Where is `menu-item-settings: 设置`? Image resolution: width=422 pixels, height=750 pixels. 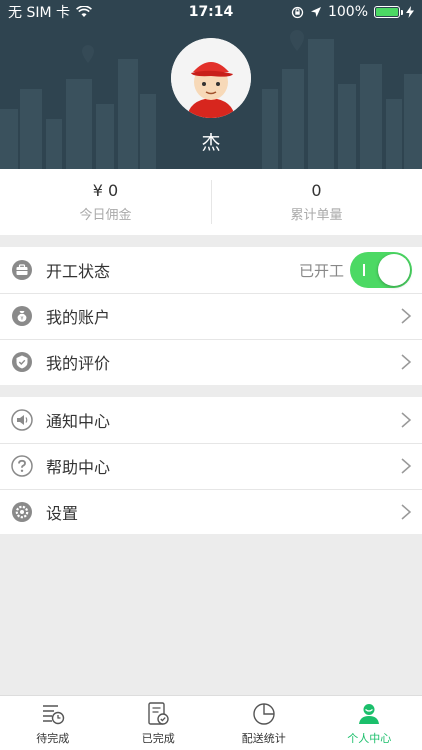 menu-item-settings: 设置 is located at coordinates (211, 512).